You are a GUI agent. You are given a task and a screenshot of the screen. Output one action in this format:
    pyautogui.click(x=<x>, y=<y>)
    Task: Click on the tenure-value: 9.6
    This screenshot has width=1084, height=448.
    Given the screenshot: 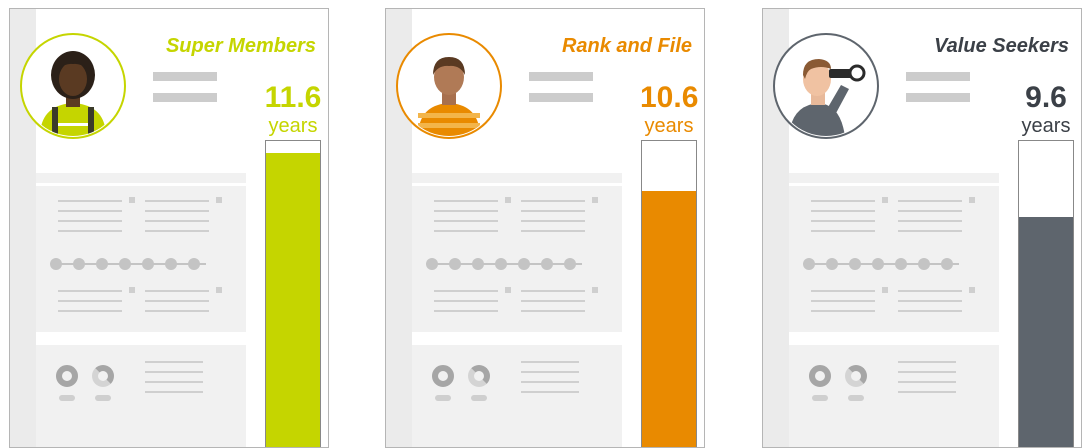 What is the action you would take?
    pyautogui.click(x=1046, y=97)
    